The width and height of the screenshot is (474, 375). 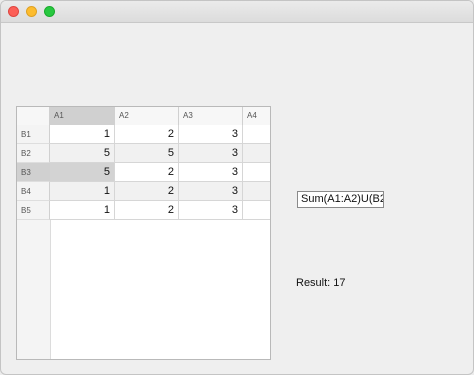 I want to click on column-header-a2: A2, so click(x=147, y=116).